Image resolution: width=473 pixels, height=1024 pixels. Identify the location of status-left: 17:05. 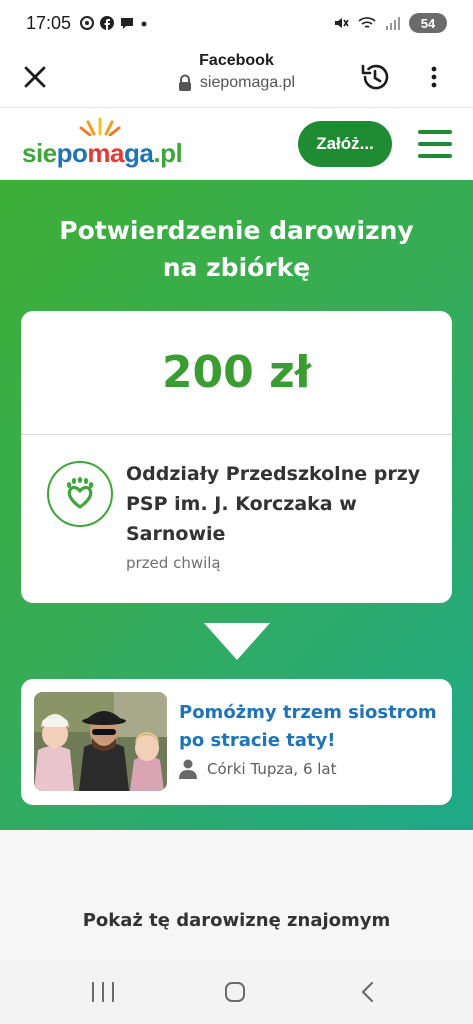
(87, 23).